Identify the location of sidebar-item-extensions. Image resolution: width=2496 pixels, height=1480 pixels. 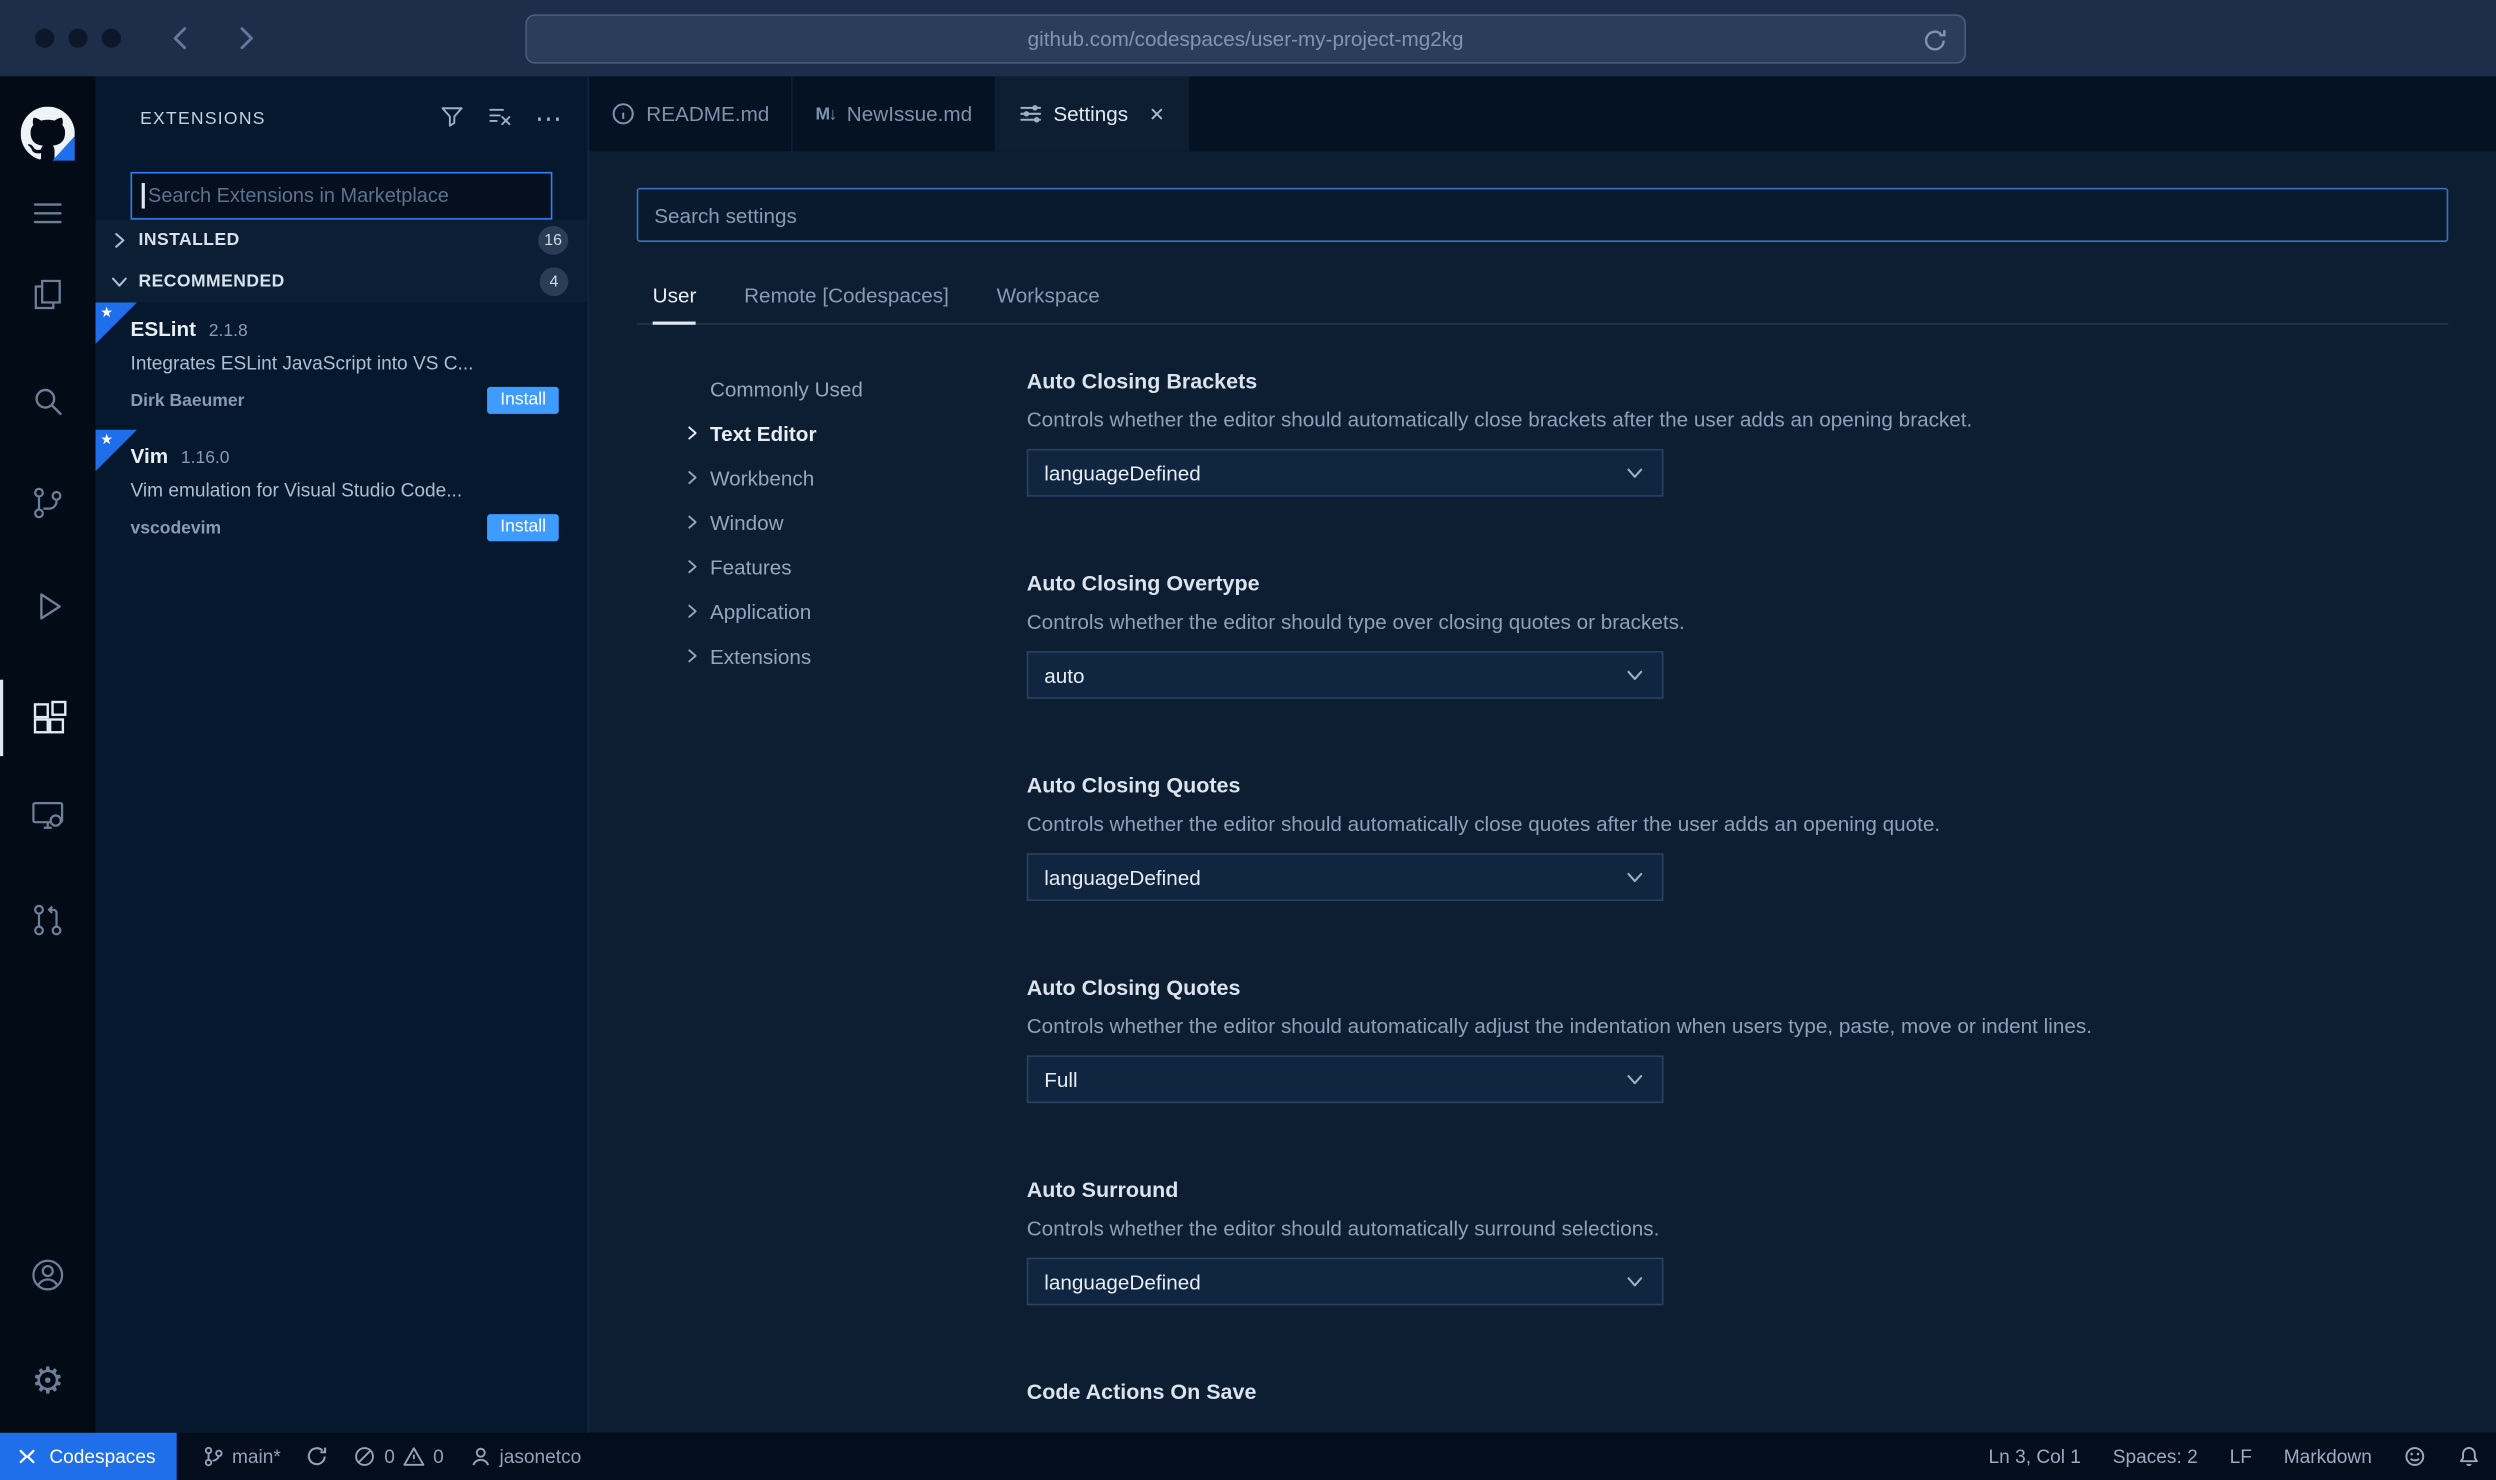
(48, 718).